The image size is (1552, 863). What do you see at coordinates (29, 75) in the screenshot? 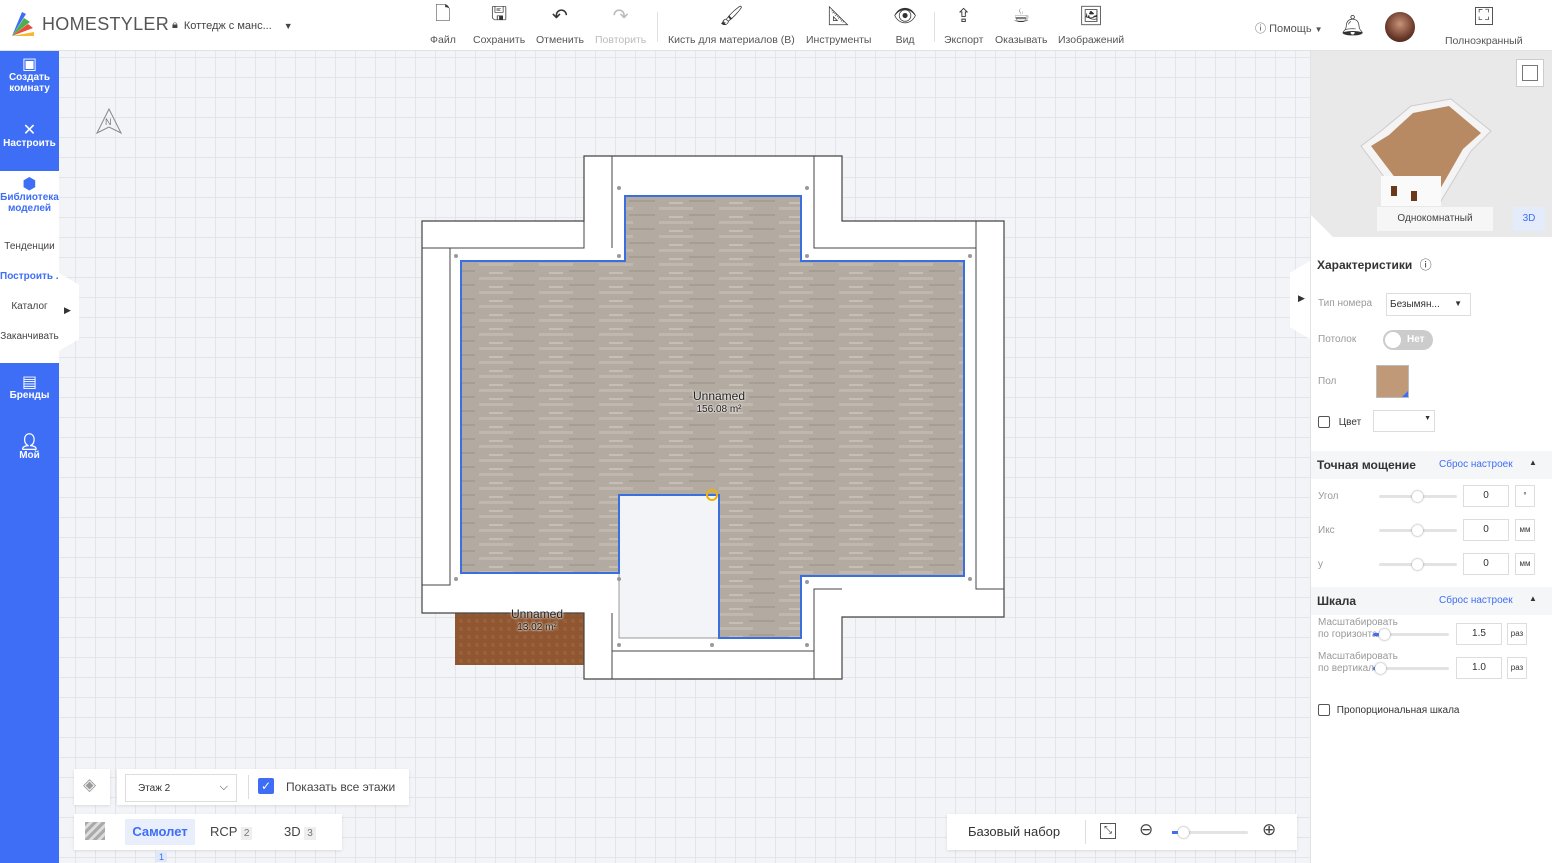
I see `sidebar-item-create-room: ▣ Создать комнату` at bounding box center [29, 75].